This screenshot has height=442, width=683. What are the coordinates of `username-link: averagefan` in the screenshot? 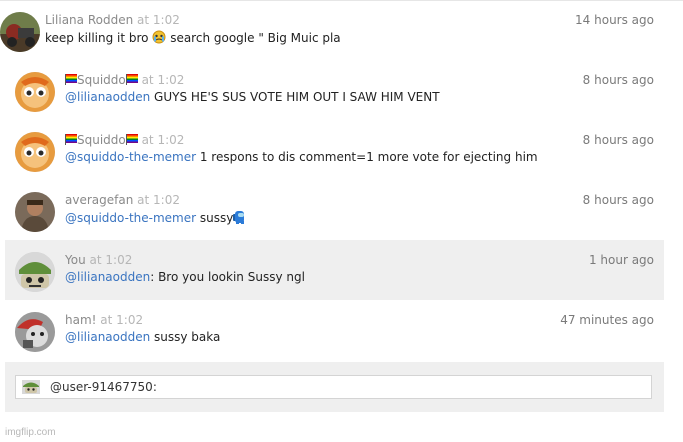 It's located at (99, 200).